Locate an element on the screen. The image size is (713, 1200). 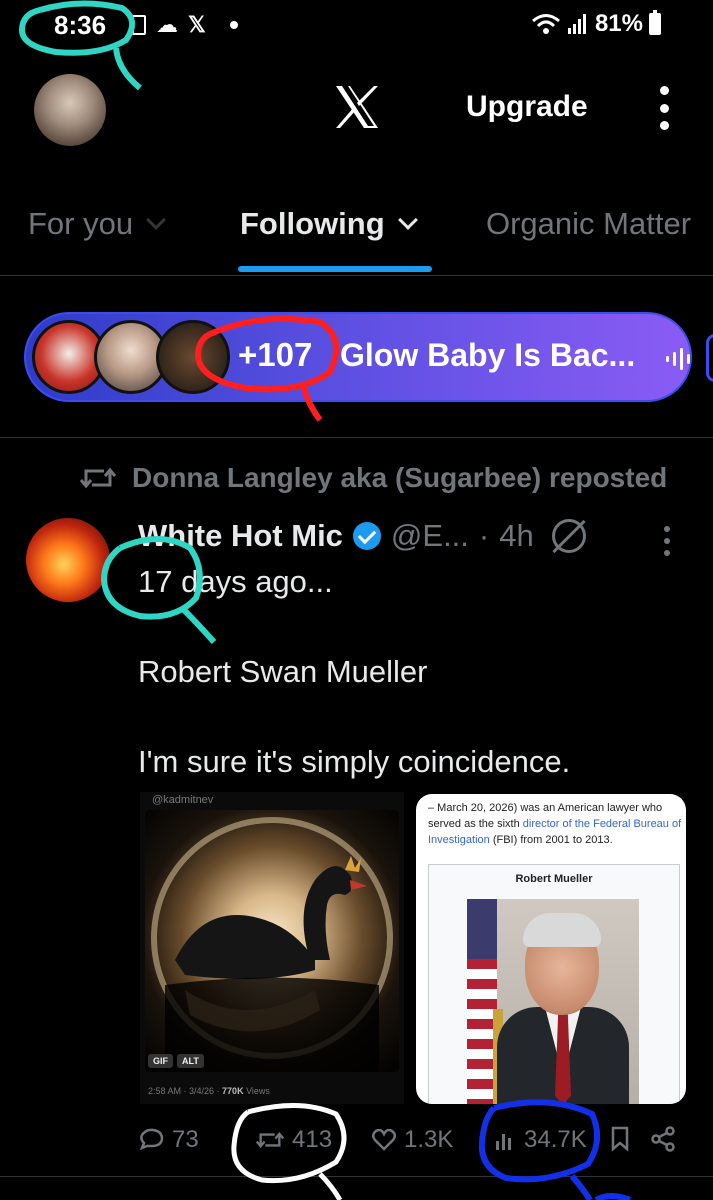
divider is located at coordinates (356, 437).